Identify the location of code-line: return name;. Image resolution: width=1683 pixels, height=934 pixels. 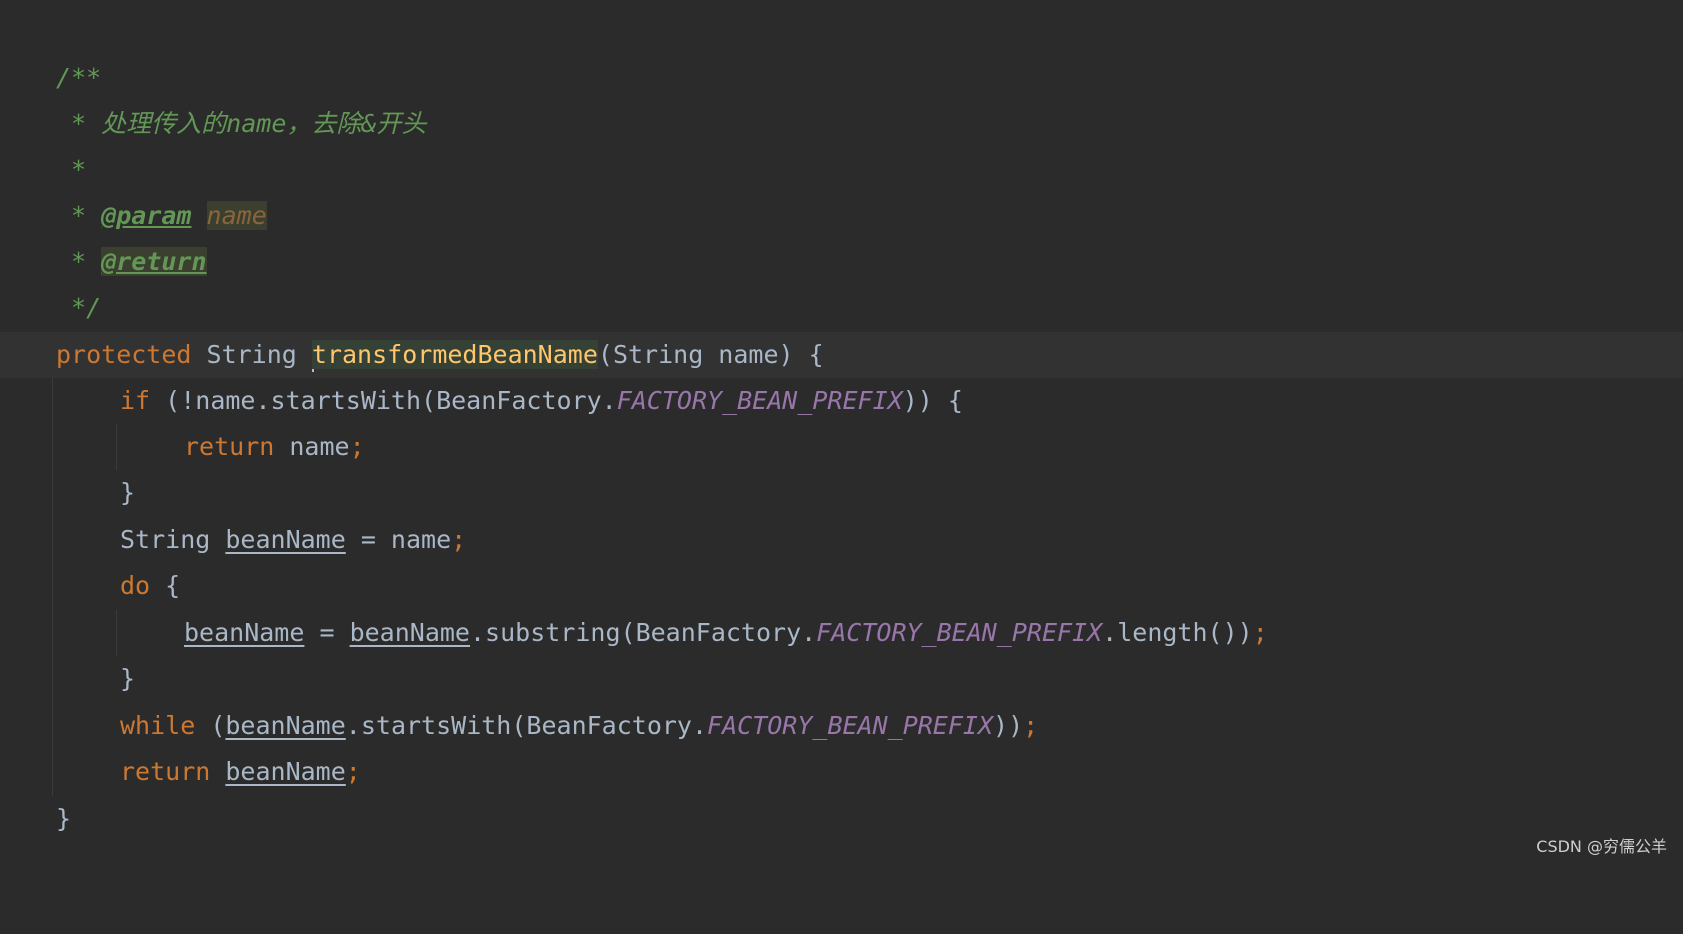
(841, 447).